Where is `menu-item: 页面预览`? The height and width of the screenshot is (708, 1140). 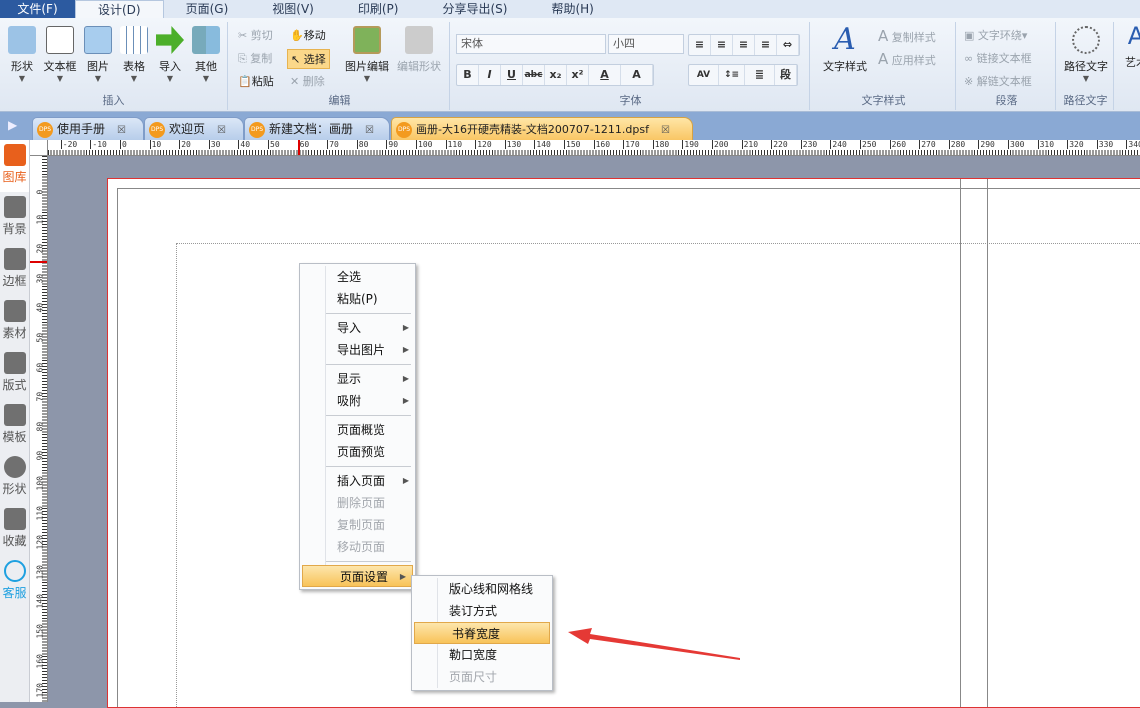
menu-item: 页面预览 is located at coordinates (357, 452).